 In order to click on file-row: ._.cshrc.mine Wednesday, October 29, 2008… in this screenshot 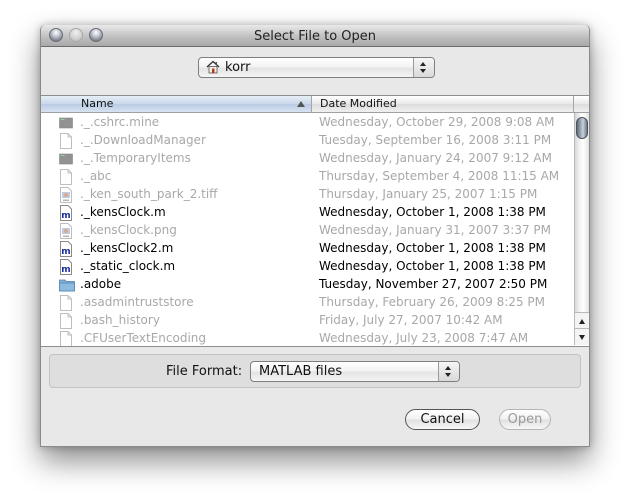, I will do `click(307, 123)`.